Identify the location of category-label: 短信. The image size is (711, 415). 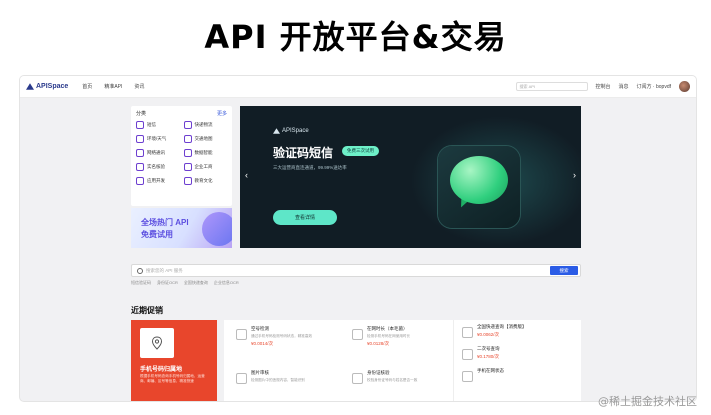
(151, 124).